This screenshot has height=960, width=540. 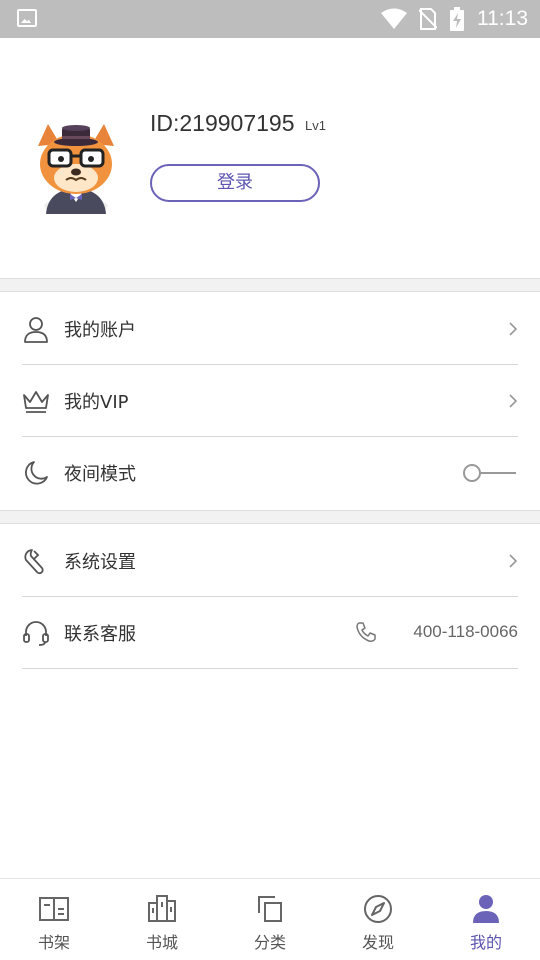 What do you see at coordinates (36, 633) in the screenshot?
I see `headset-icon` at bounding box center [36, 633].